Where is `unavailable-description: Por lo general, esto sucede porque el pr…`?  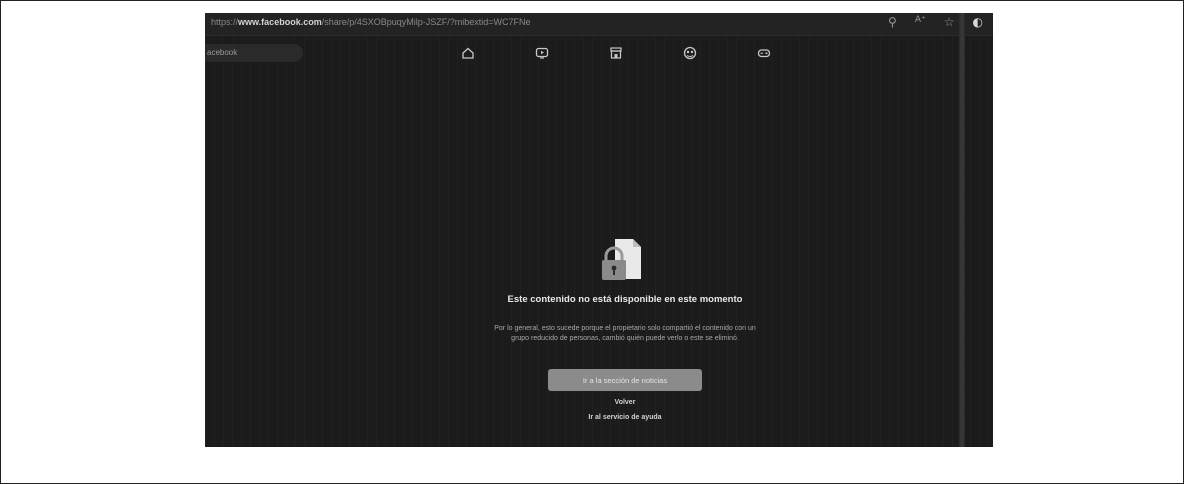
unavailable-description: Por lo general, esto sucede porque el pr… is located at coordinates (625, 333).